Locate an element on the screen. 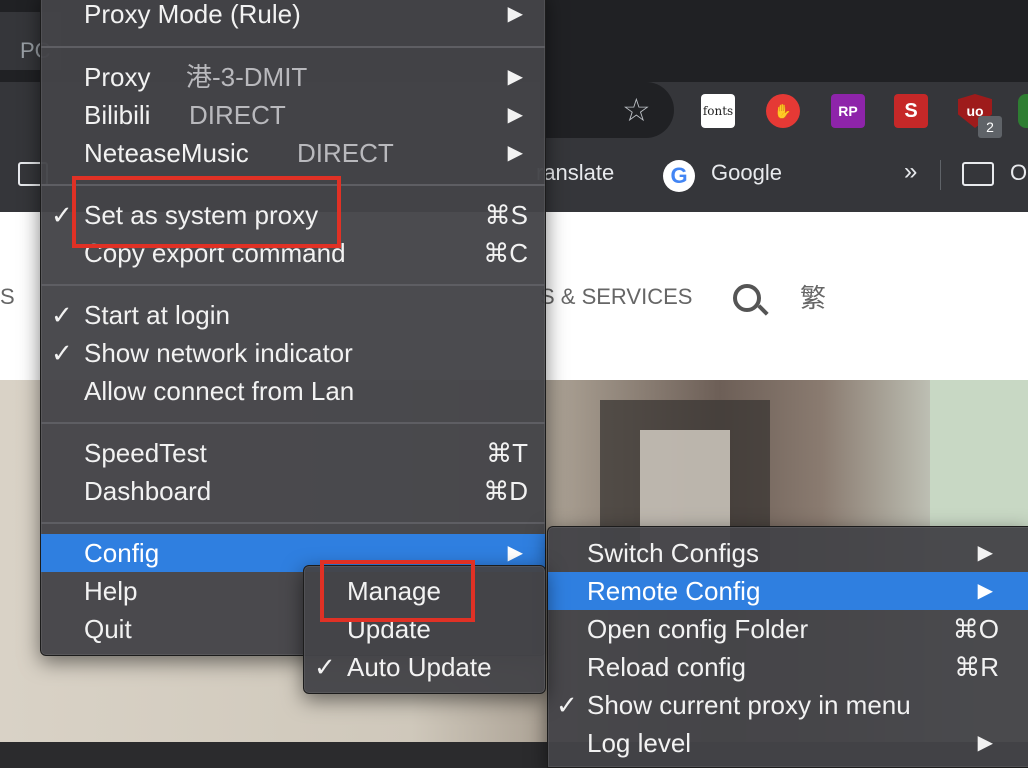 Image resolution: width=1028 pixels, height=768 pixels. bookmark-translate: ranslate is located at coordinates (575, 173).